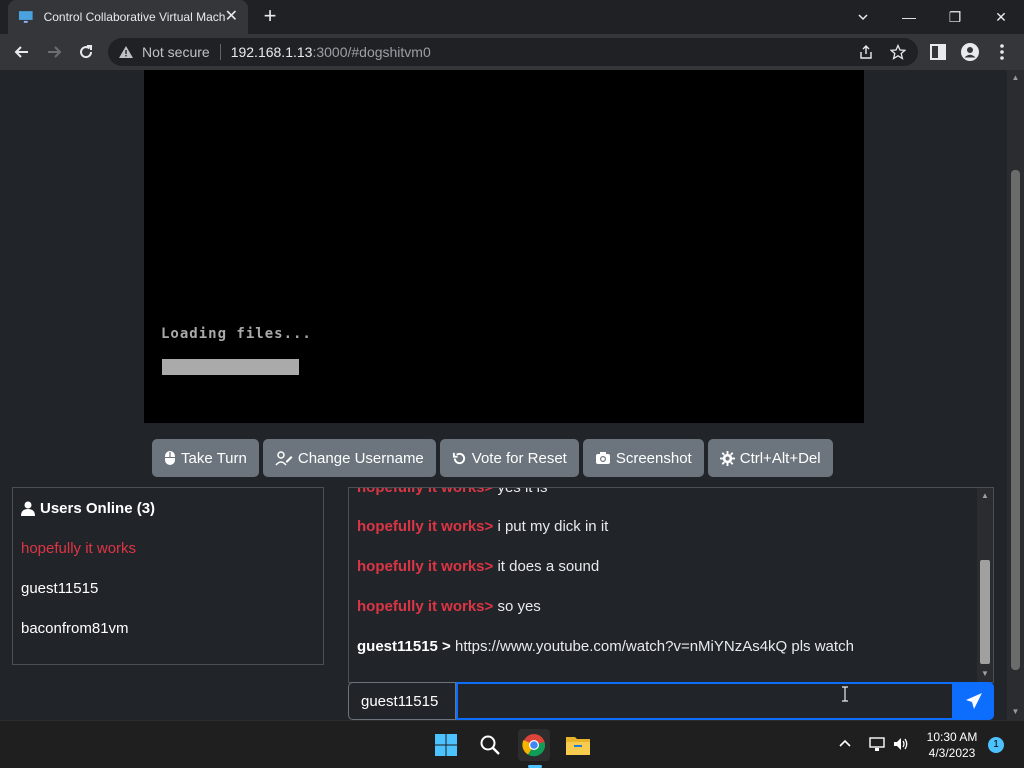 The image size is (1024, 768). I want to click on browser-tab: Control Collaborative Virtual Machine ✕, so click(128, 17).